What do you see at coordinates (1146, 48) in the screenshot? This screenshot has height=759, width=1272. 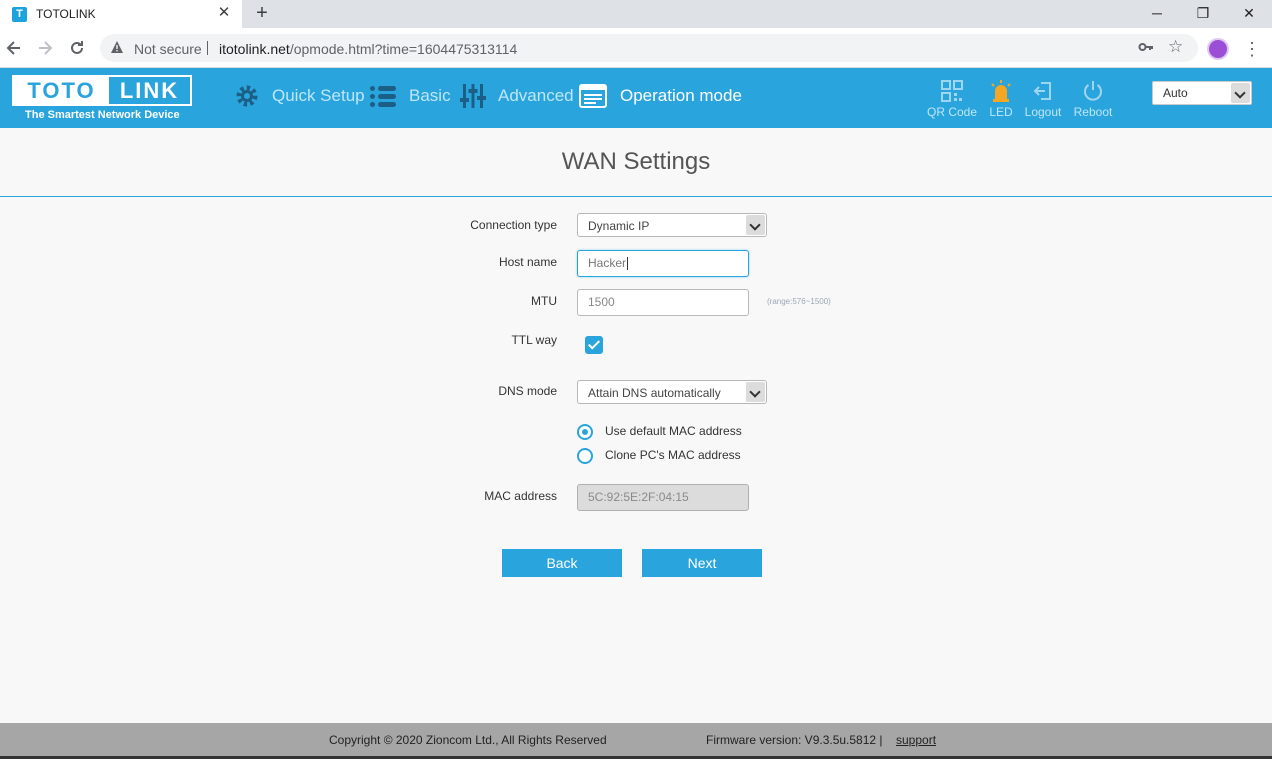 I see `key-icon` at bounding box center [1146, 48].